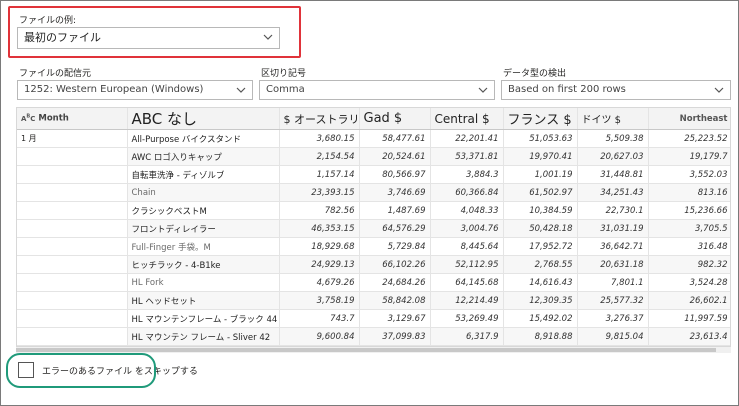 The width and height of the screenshot is (739, 406). I want to click on cell-gad: 5,729.84, so click(395, 246).